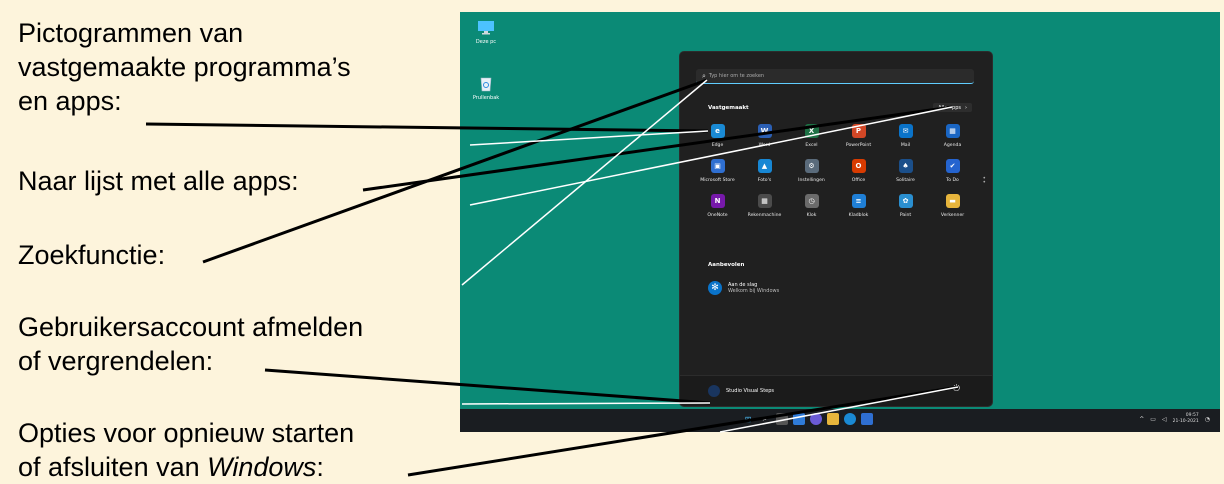 This screenshot has width=1224, height=484. I want to click on folder-icon: ▬, so click(952, 201).